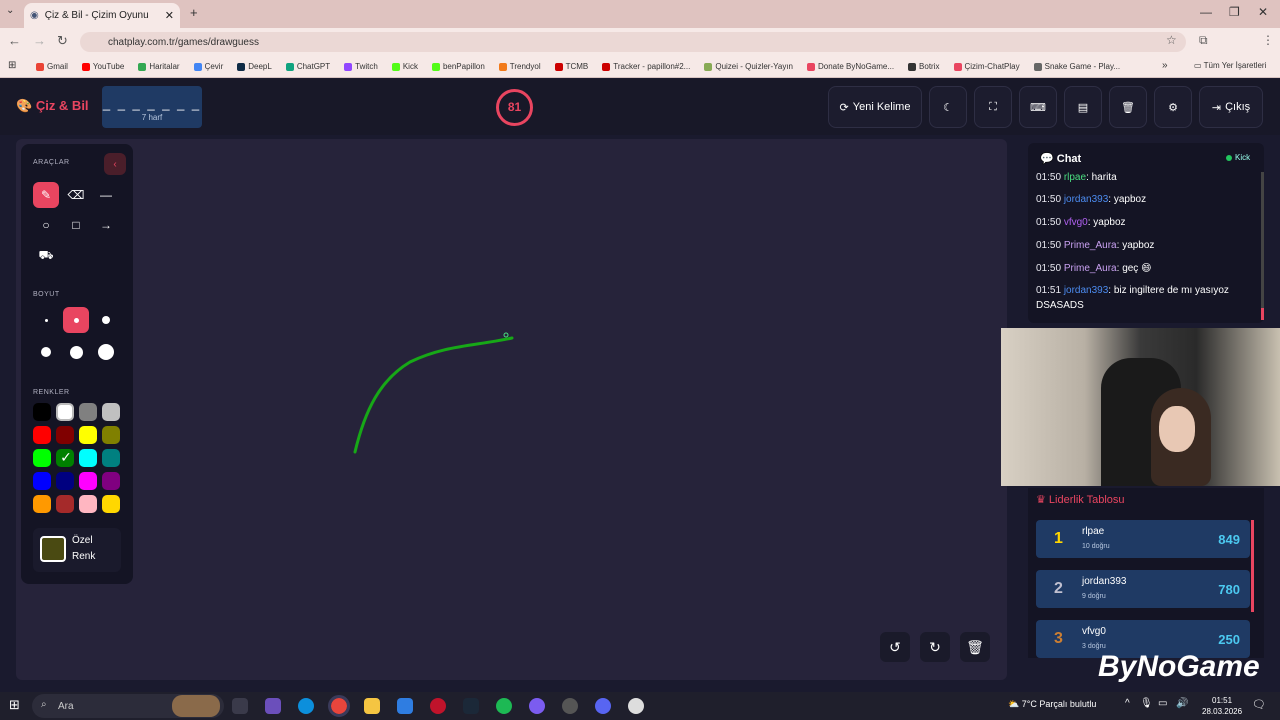 This screenshot has width=1280, height=720. Describe the element at coordinates (76, 195) in the screenshot. I see `eraser-tool: ⌫` at that location.